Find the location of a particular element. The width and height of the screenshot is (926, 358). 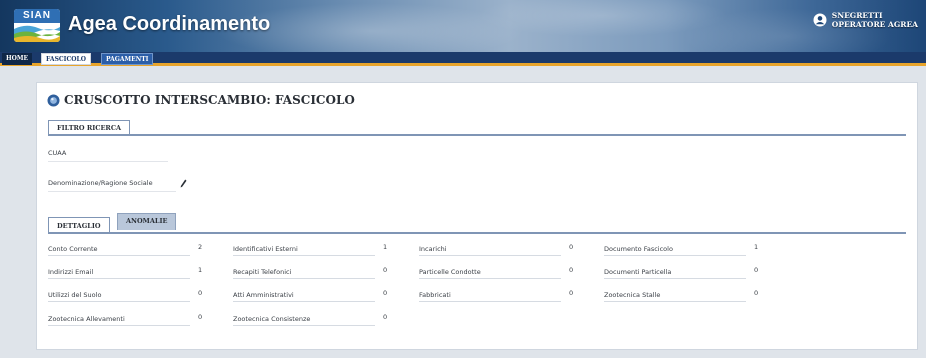

user-box: SNEGRETTI OPERATORE AGREA is located at coordinates (865, 20).